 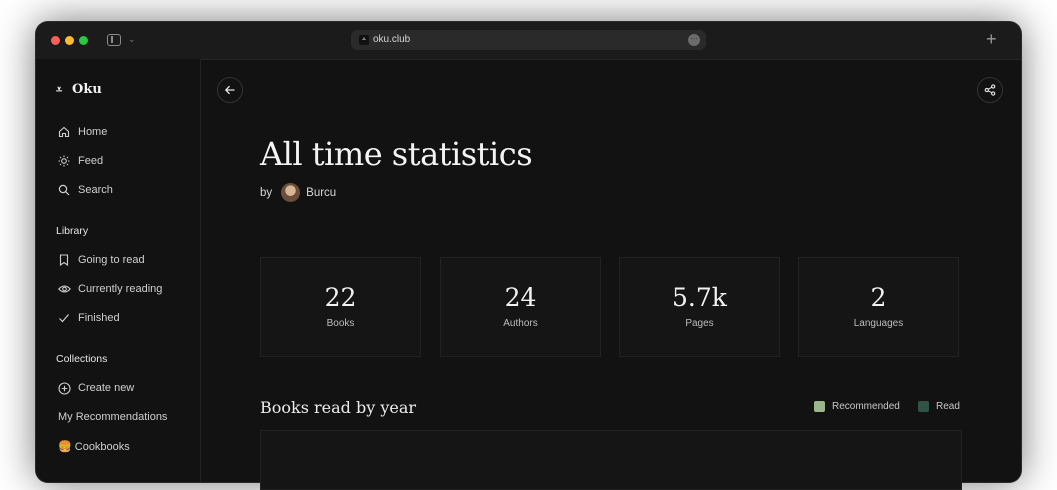 I want to click on sun-icon, so click(x=64, y=161).